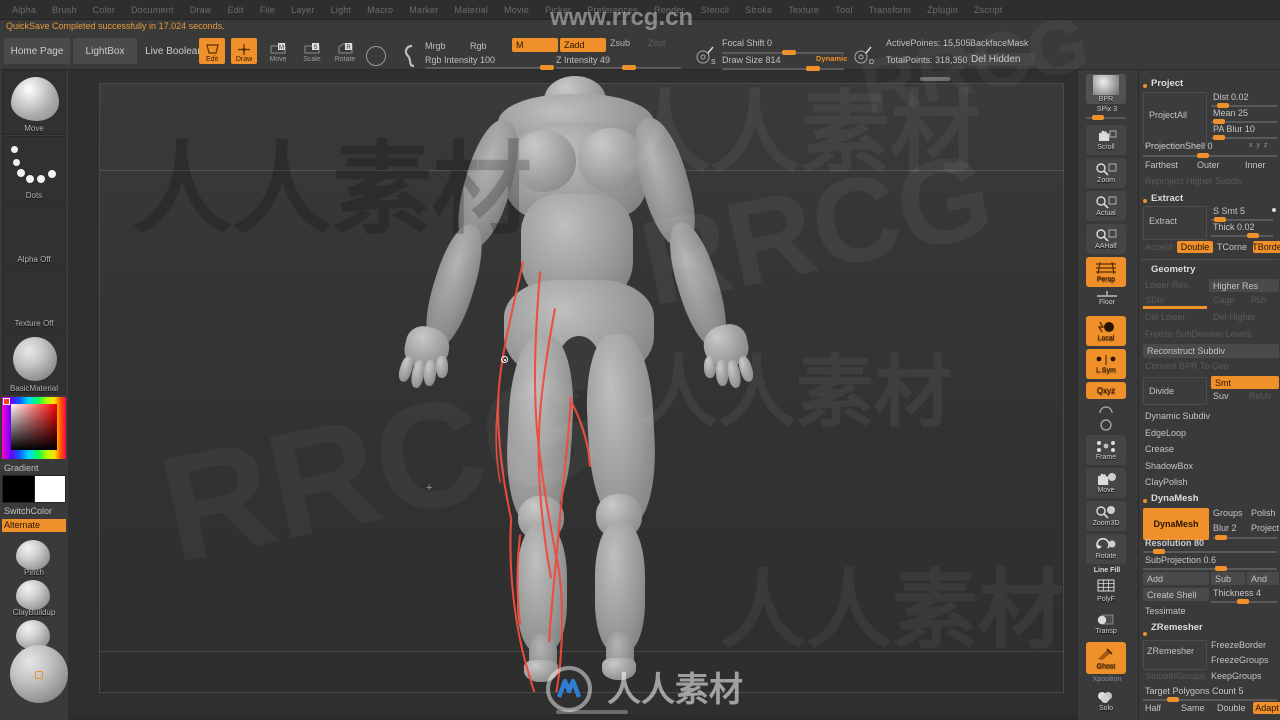 This screenshot has height=720, width=1280. What do you see at coordinates (105, 51) in the screenshot?
I see `lightbox-button: LightBox` at bounding box center [105, 51].